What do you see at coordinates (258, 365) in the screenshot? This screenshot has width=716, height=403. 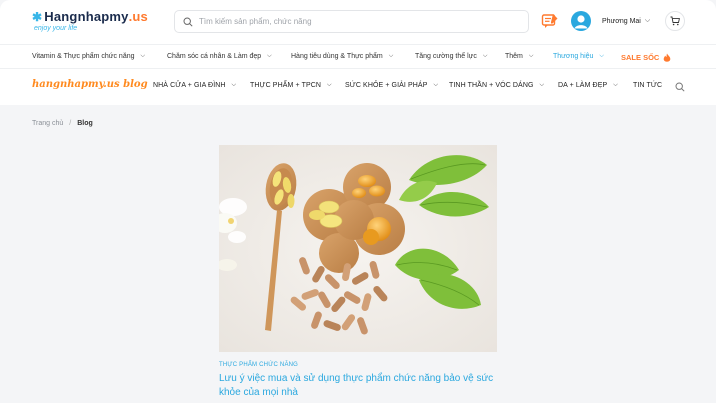 I see `article-category: THỰC PHẨM CHỨC NĂNG` at bounding box center [258, 365].